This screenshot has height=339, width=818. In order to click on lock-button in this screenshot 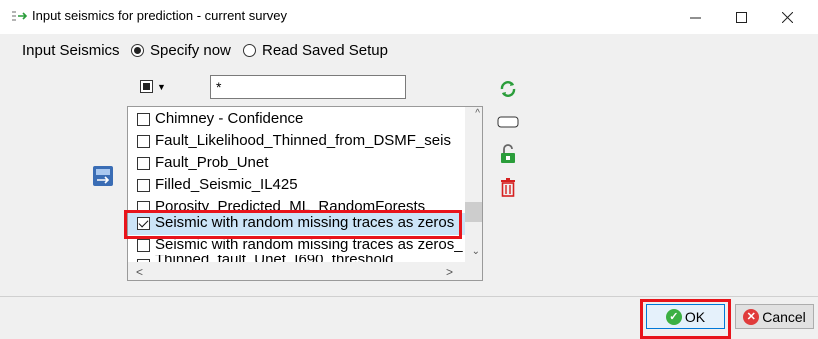, I will do `click(508, 154)`.